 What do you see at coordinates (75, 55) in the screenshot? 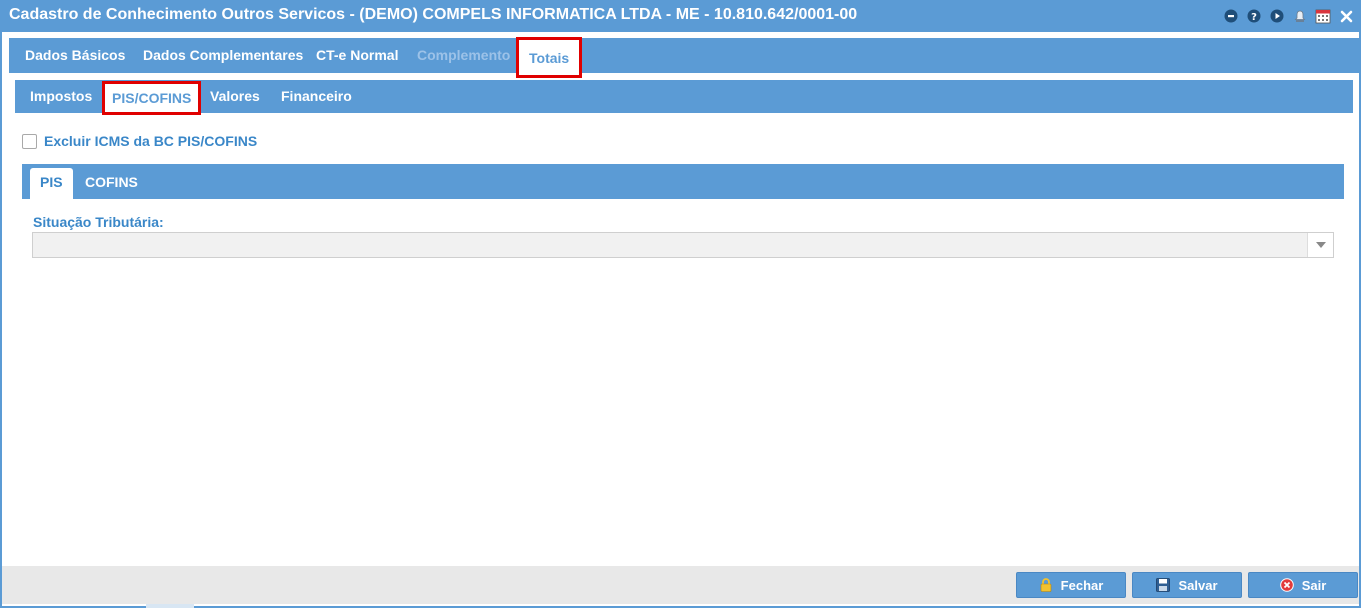
I see `tab-dados-basicos: Dados Básicos` at bounding box center [75, 55].